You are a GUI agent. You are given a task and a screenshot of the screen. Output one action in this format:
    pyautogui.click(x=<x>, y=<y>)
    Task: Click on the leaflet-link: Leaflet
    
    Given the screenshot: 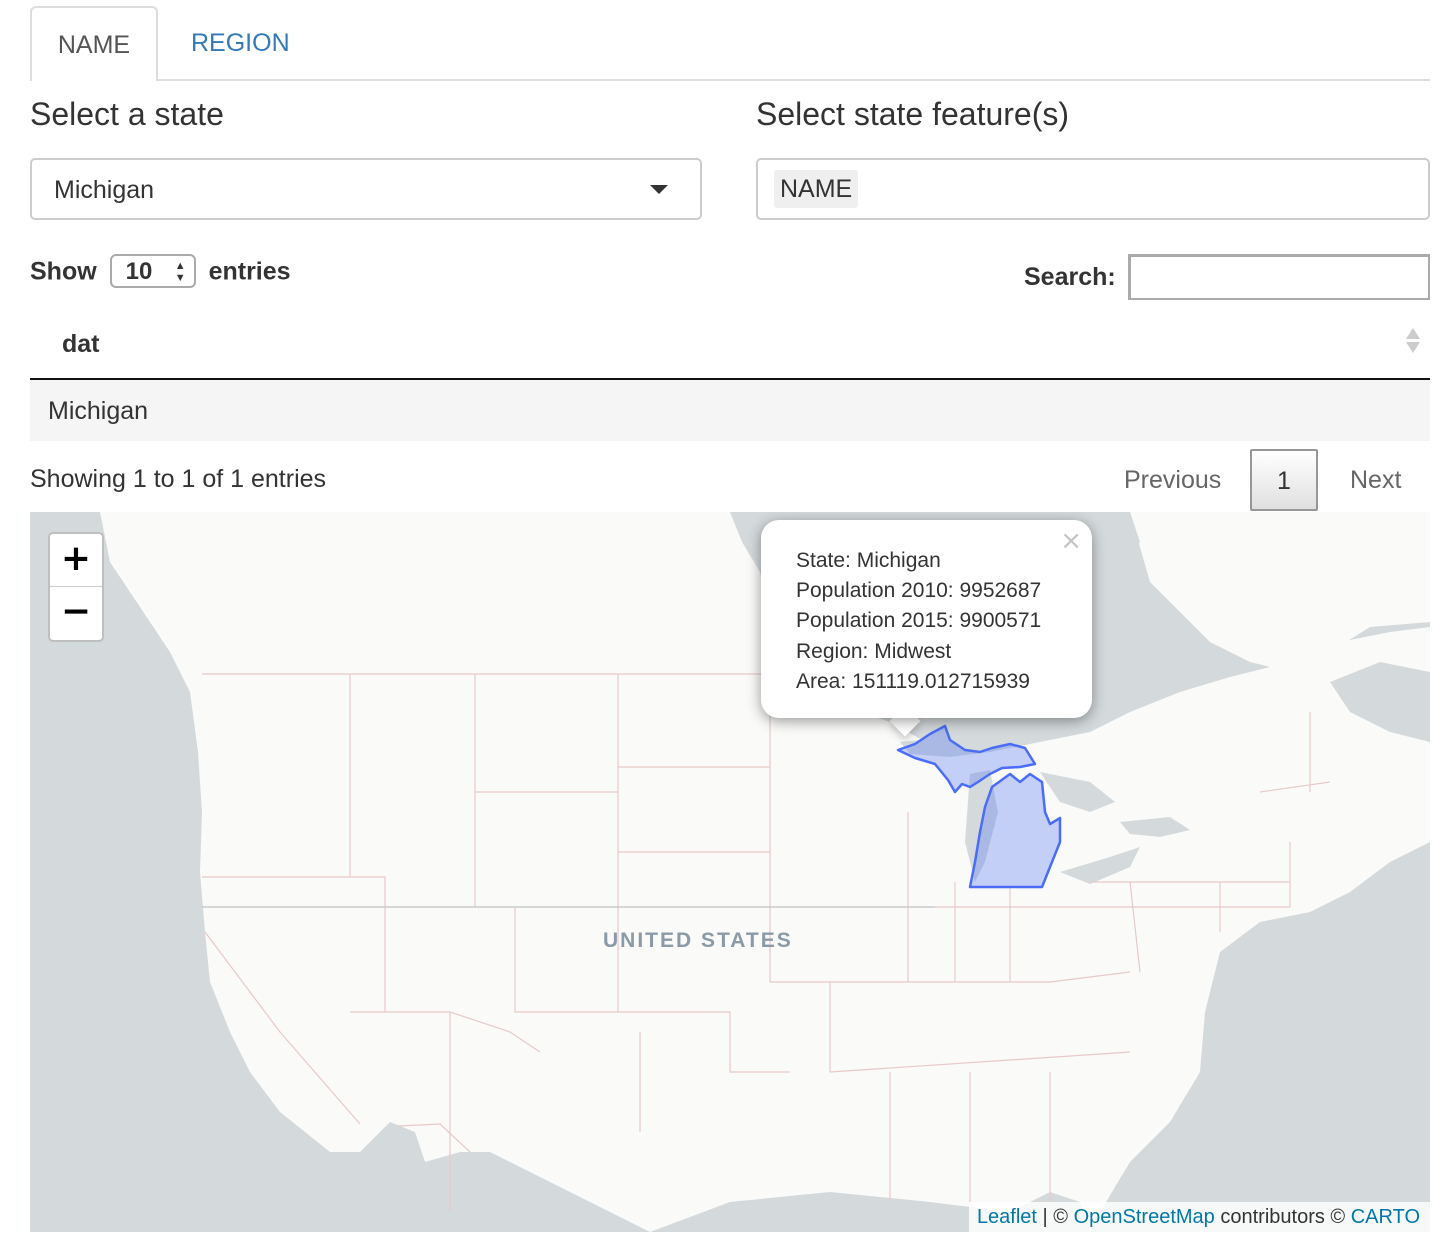 What is the action you would take?
    pyautogui.click(x=1007, y=1217)
    